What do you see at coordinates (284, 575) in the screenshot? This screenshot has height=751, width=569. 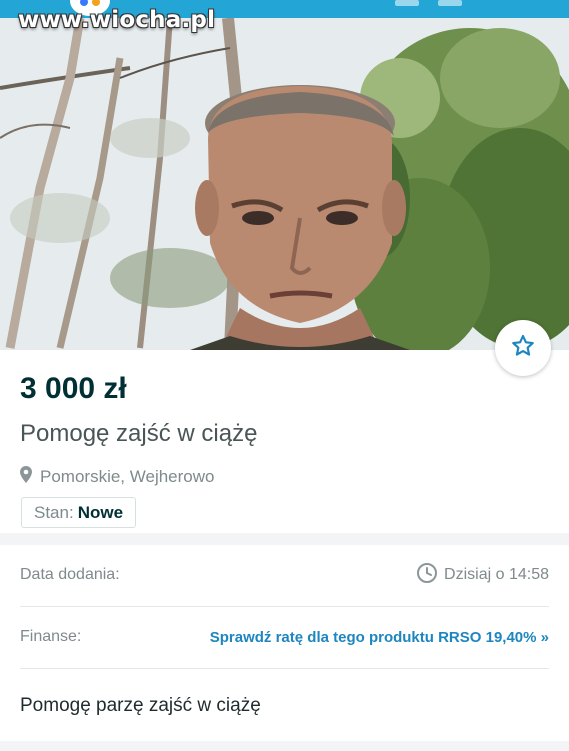 I see `date-added-row: Data dodania: Dzisiaj o 14:58` at bounding box center [284, 575].